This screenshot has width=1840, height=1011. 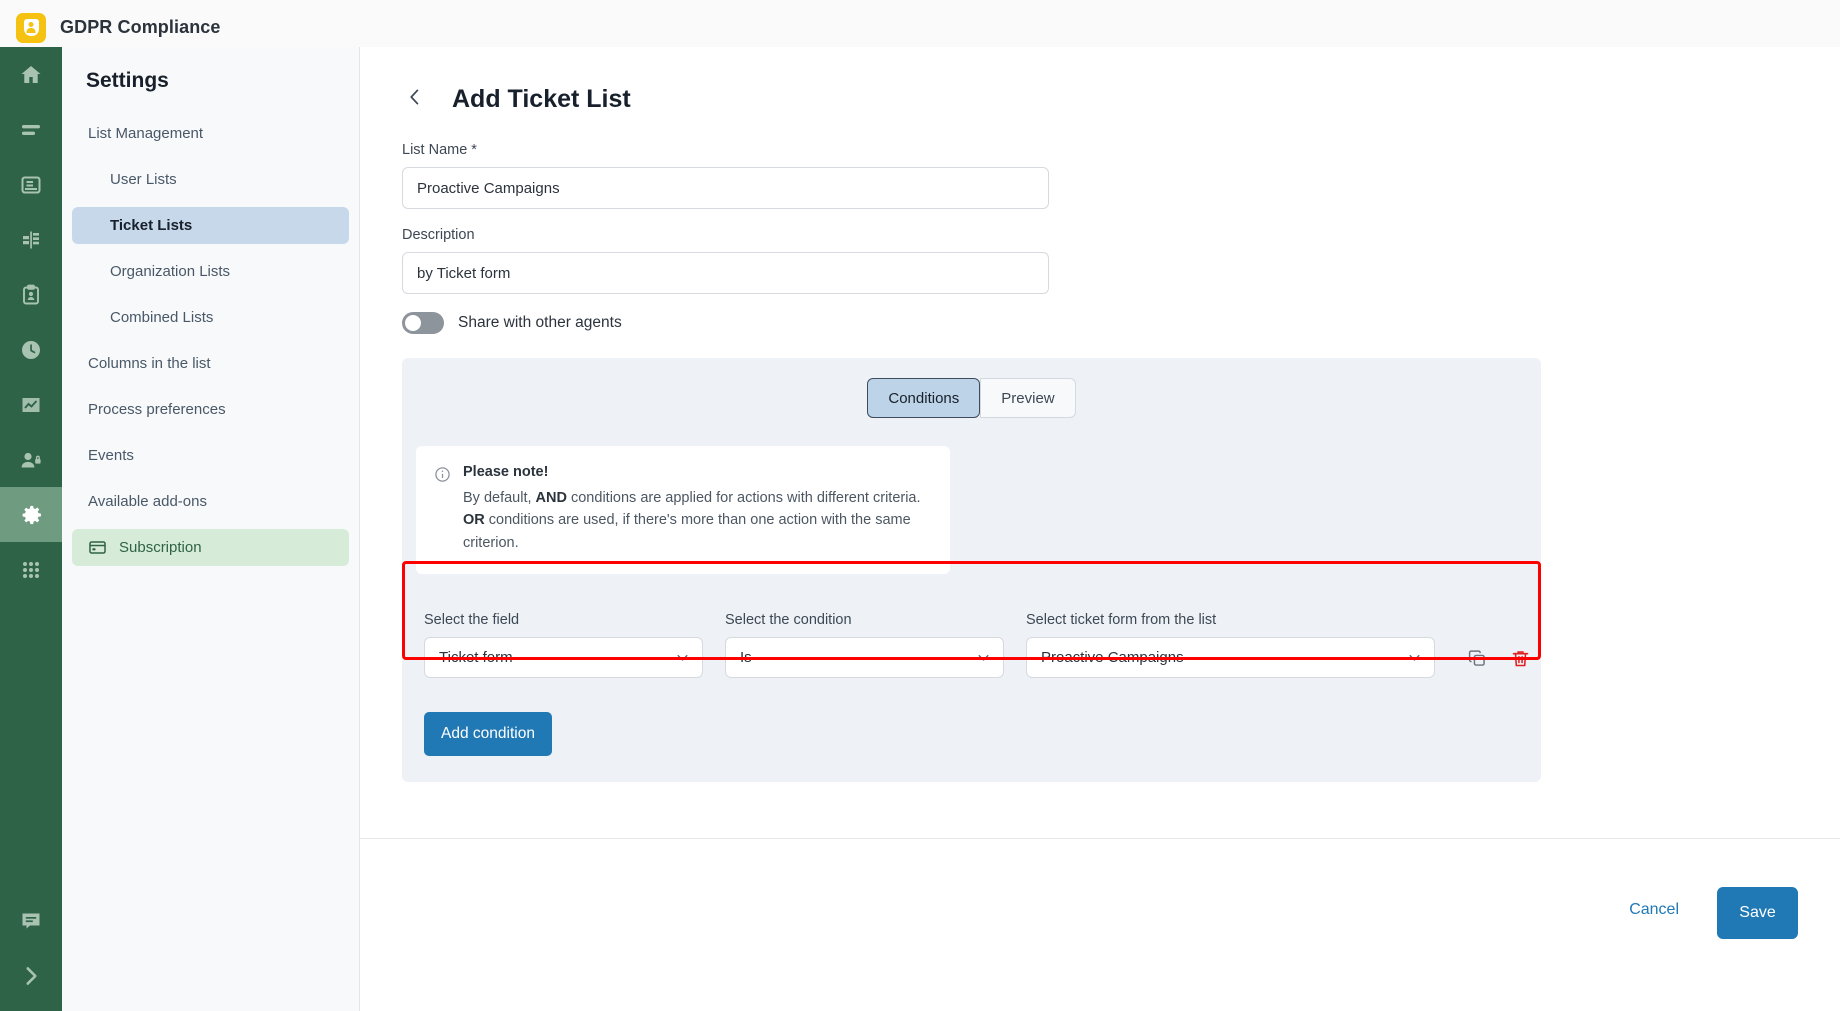 I want to click on footer-actions: Cancel Save, so click(x=1100, y=924).